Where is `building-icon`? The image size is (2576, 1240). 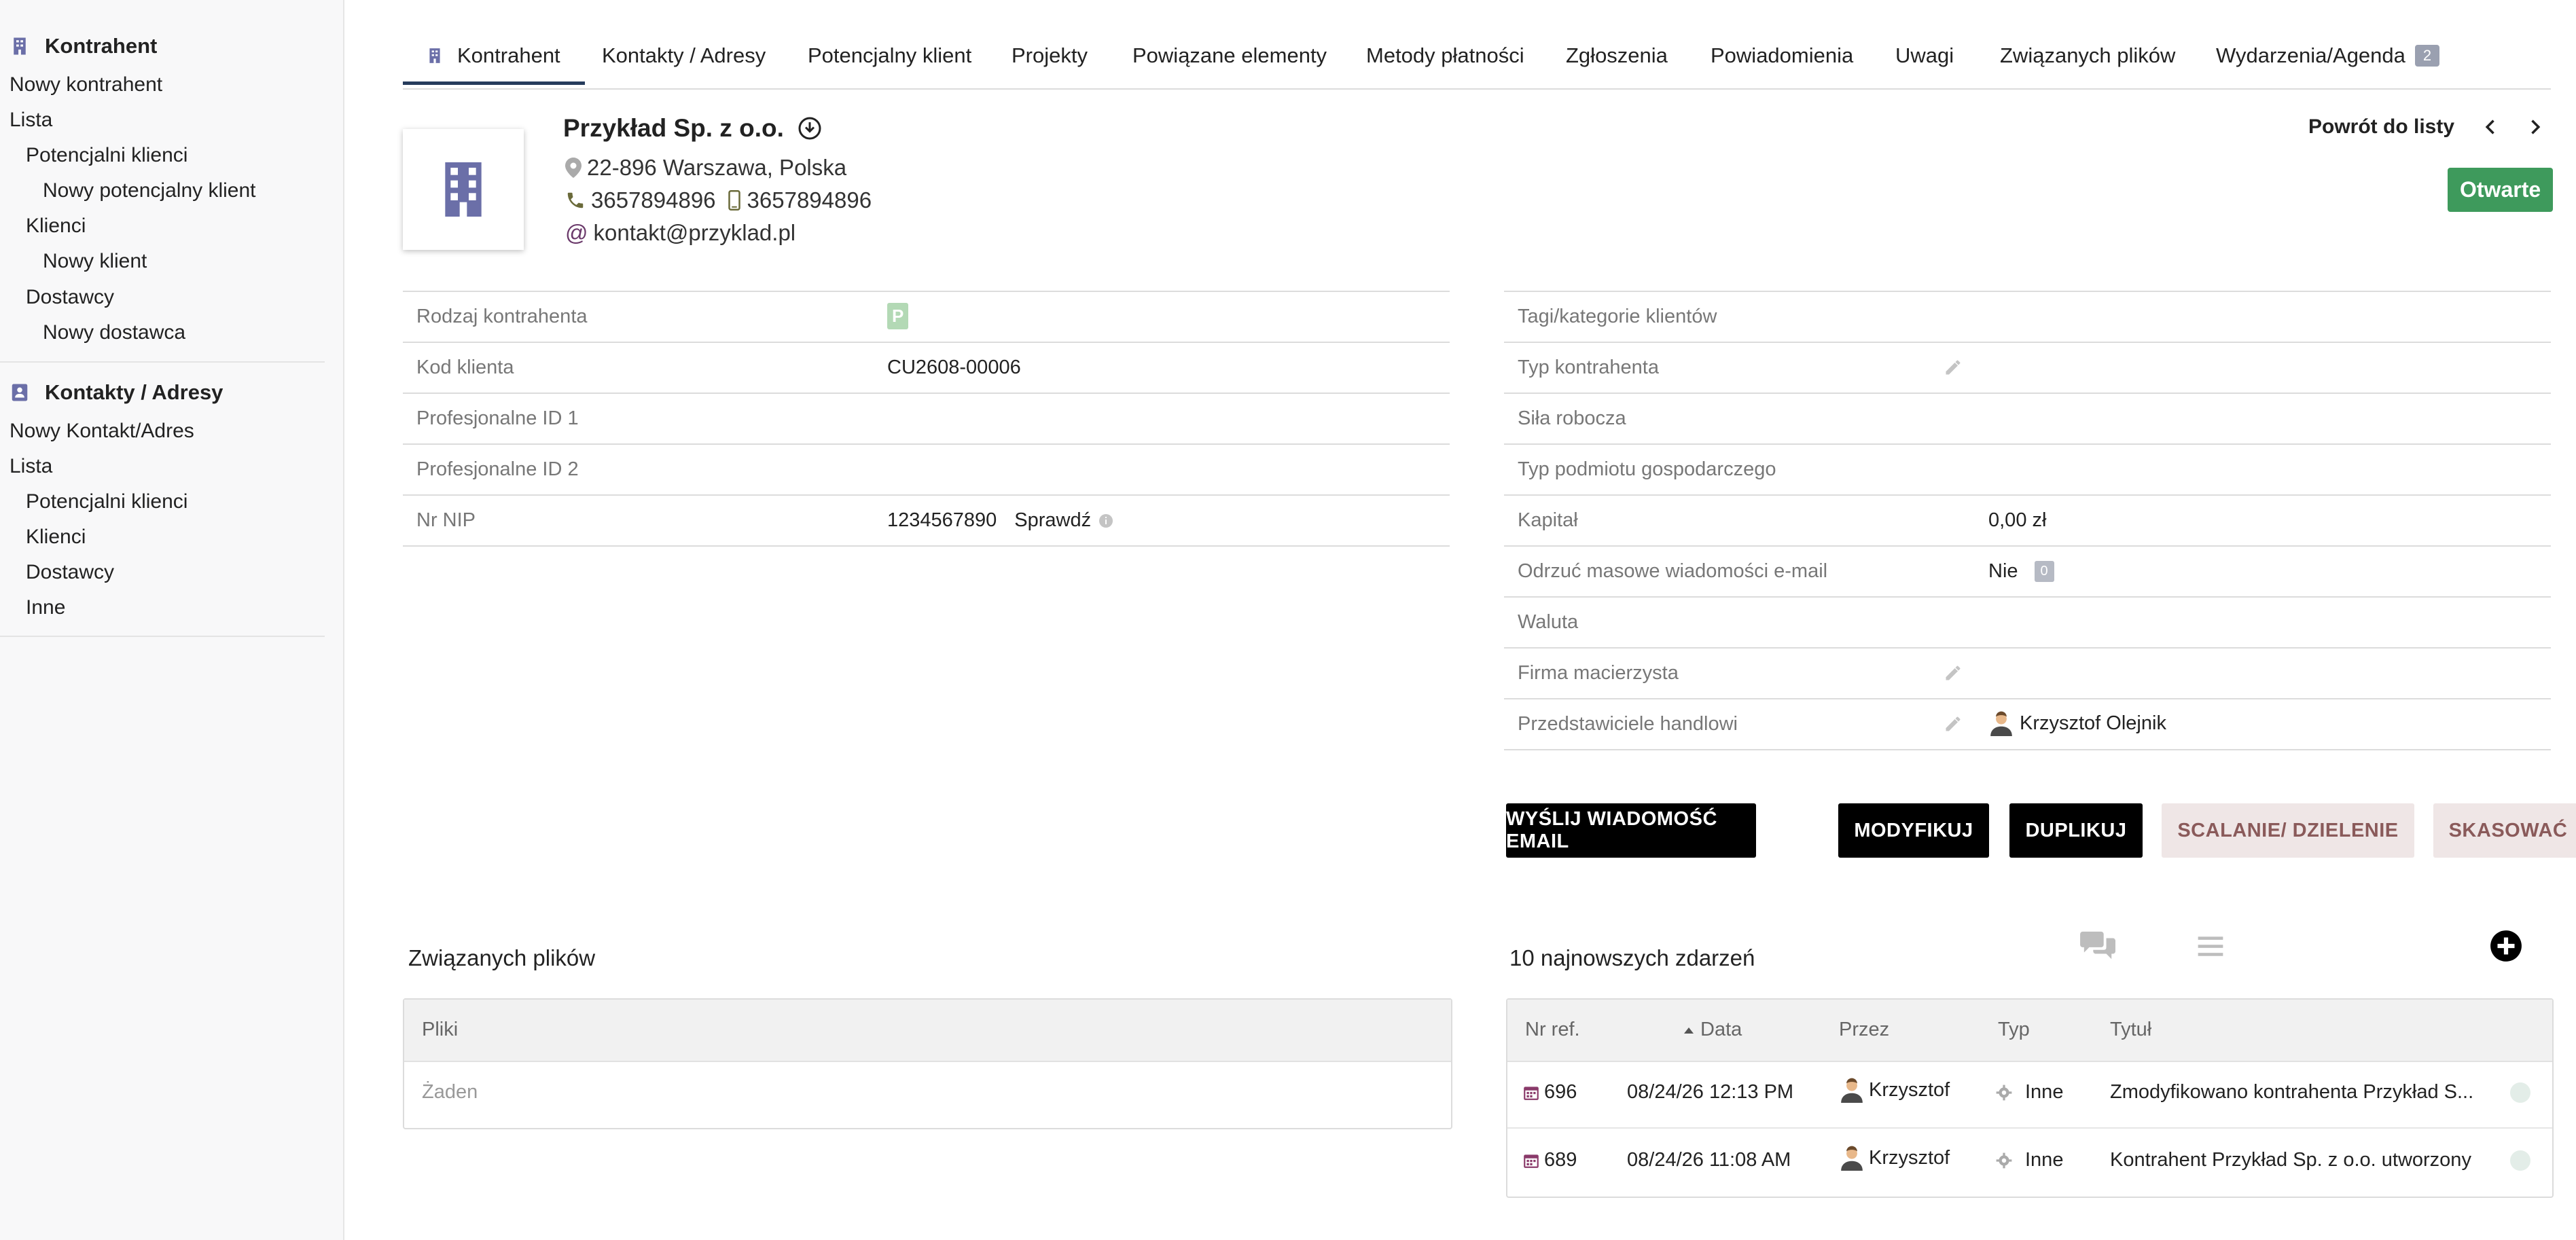 building-icon is located at coordinates (463, 189).